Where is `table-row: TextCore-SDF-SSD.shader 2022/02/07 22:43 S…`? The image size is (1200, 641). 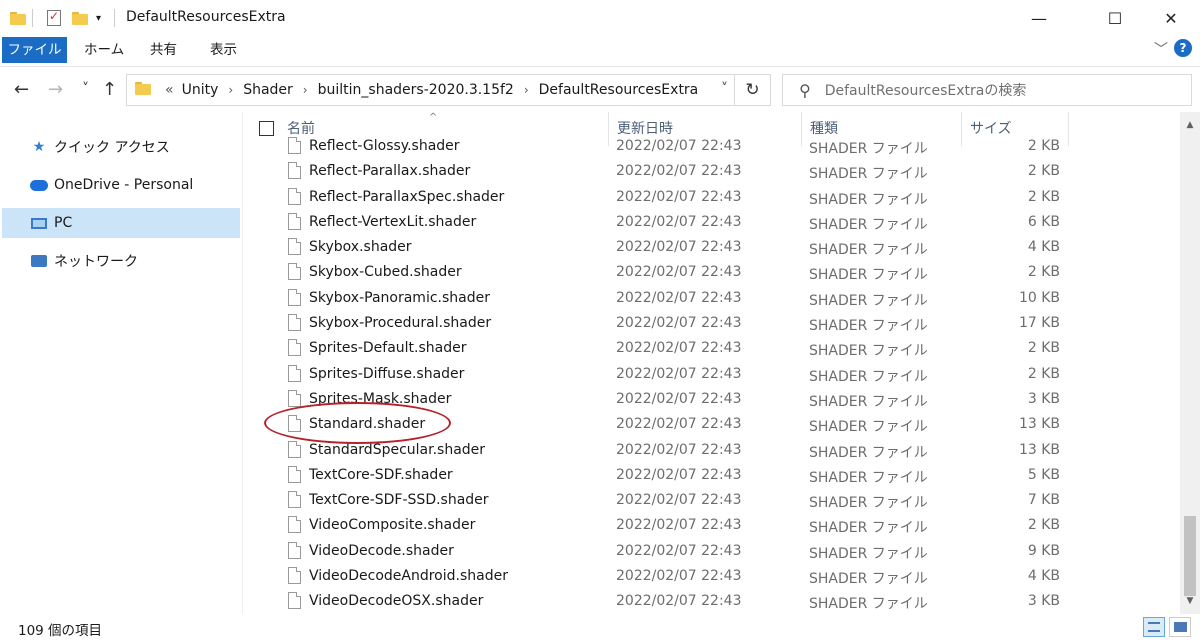
table-row: TextCore-SDF-SSD.shader 2022/02/07 22:43 S… is located at coordinates (711, 500).